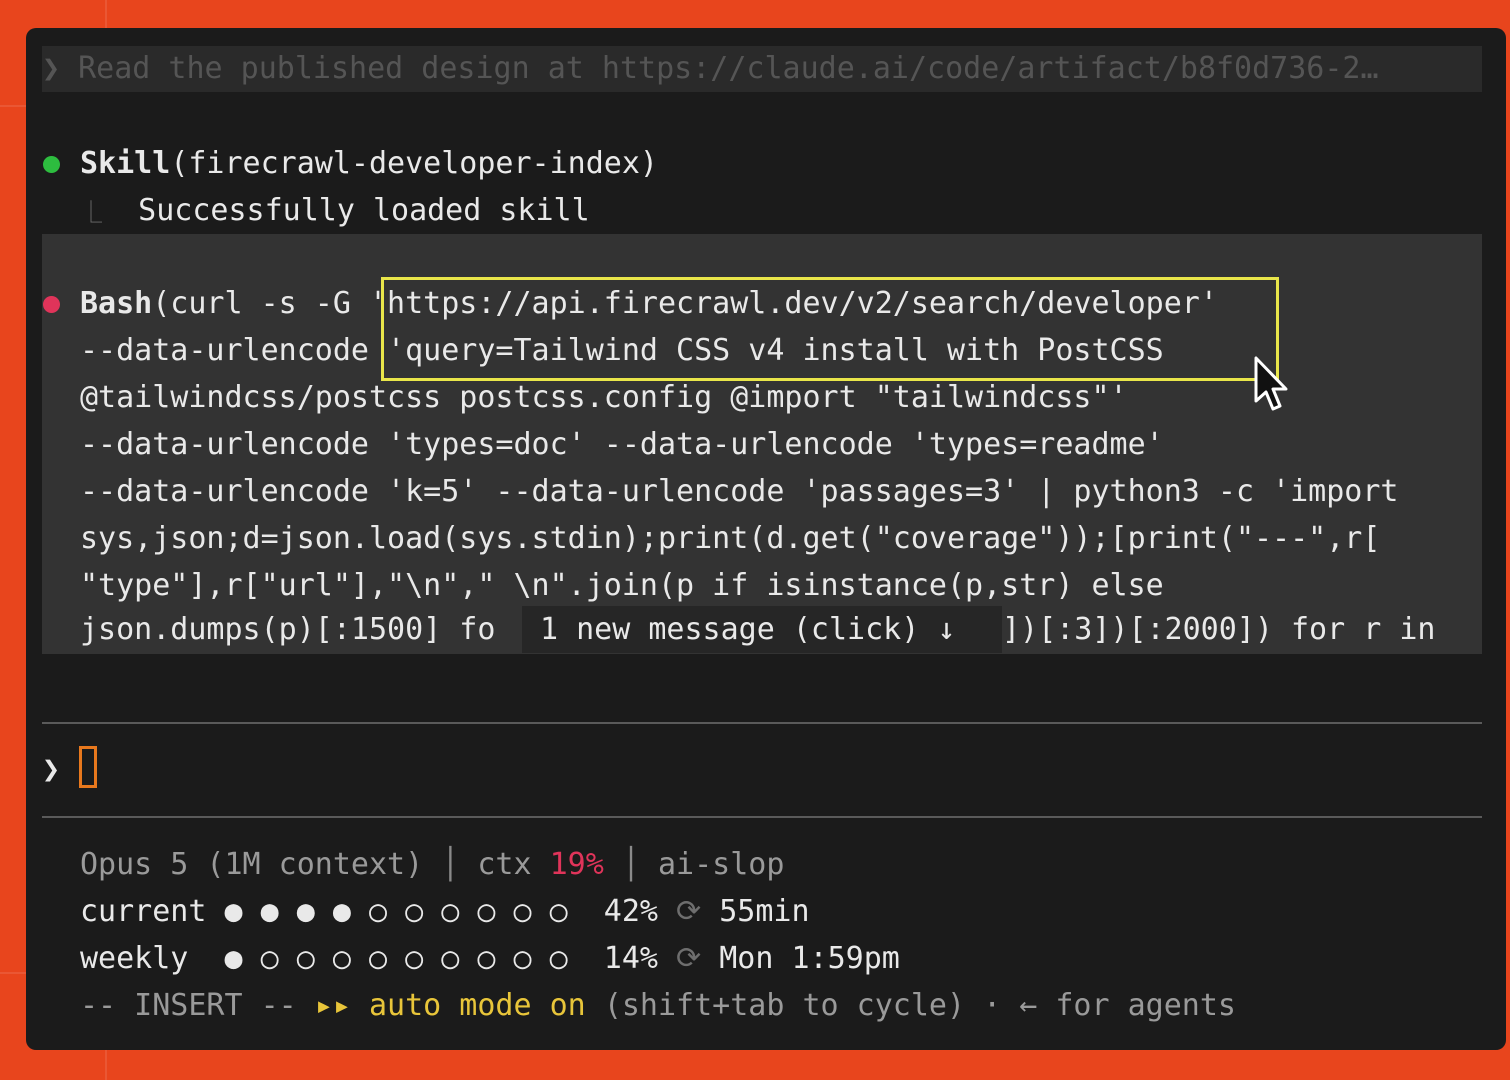 Image resolution: width=1510 pixels, height=1080 pixels. I want to click on agents-hint: · ← for agents, so click(1109, 1005).